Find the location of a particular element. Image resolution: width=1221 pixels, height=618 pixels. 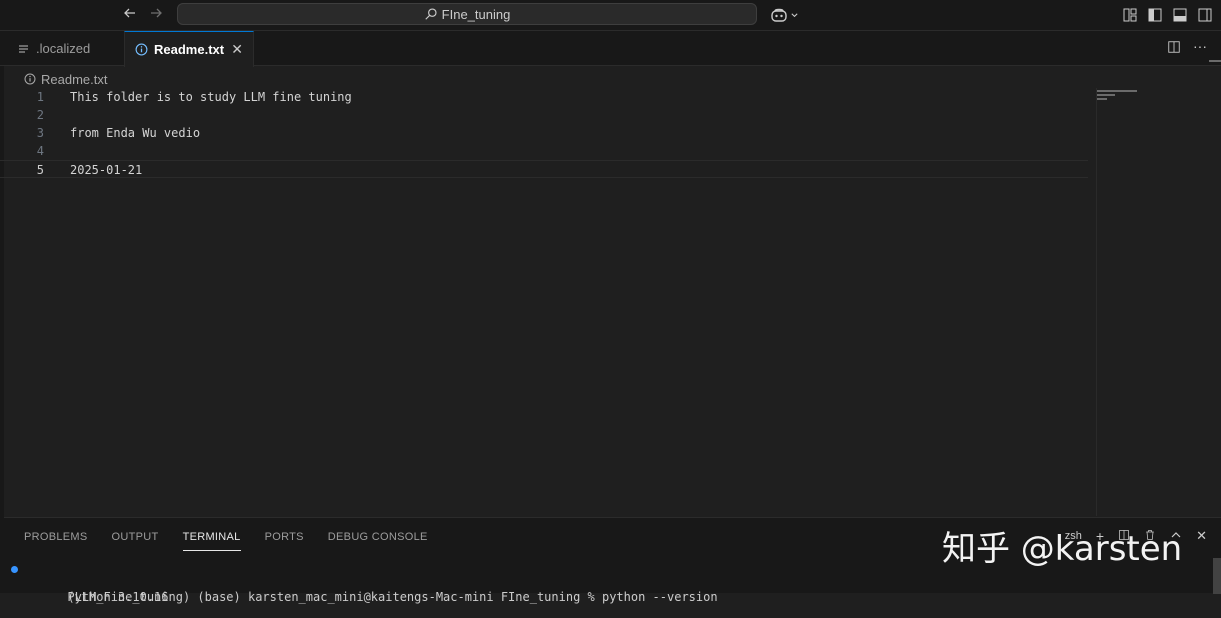

arrow-left-icon is located at coordinates (130, 15).